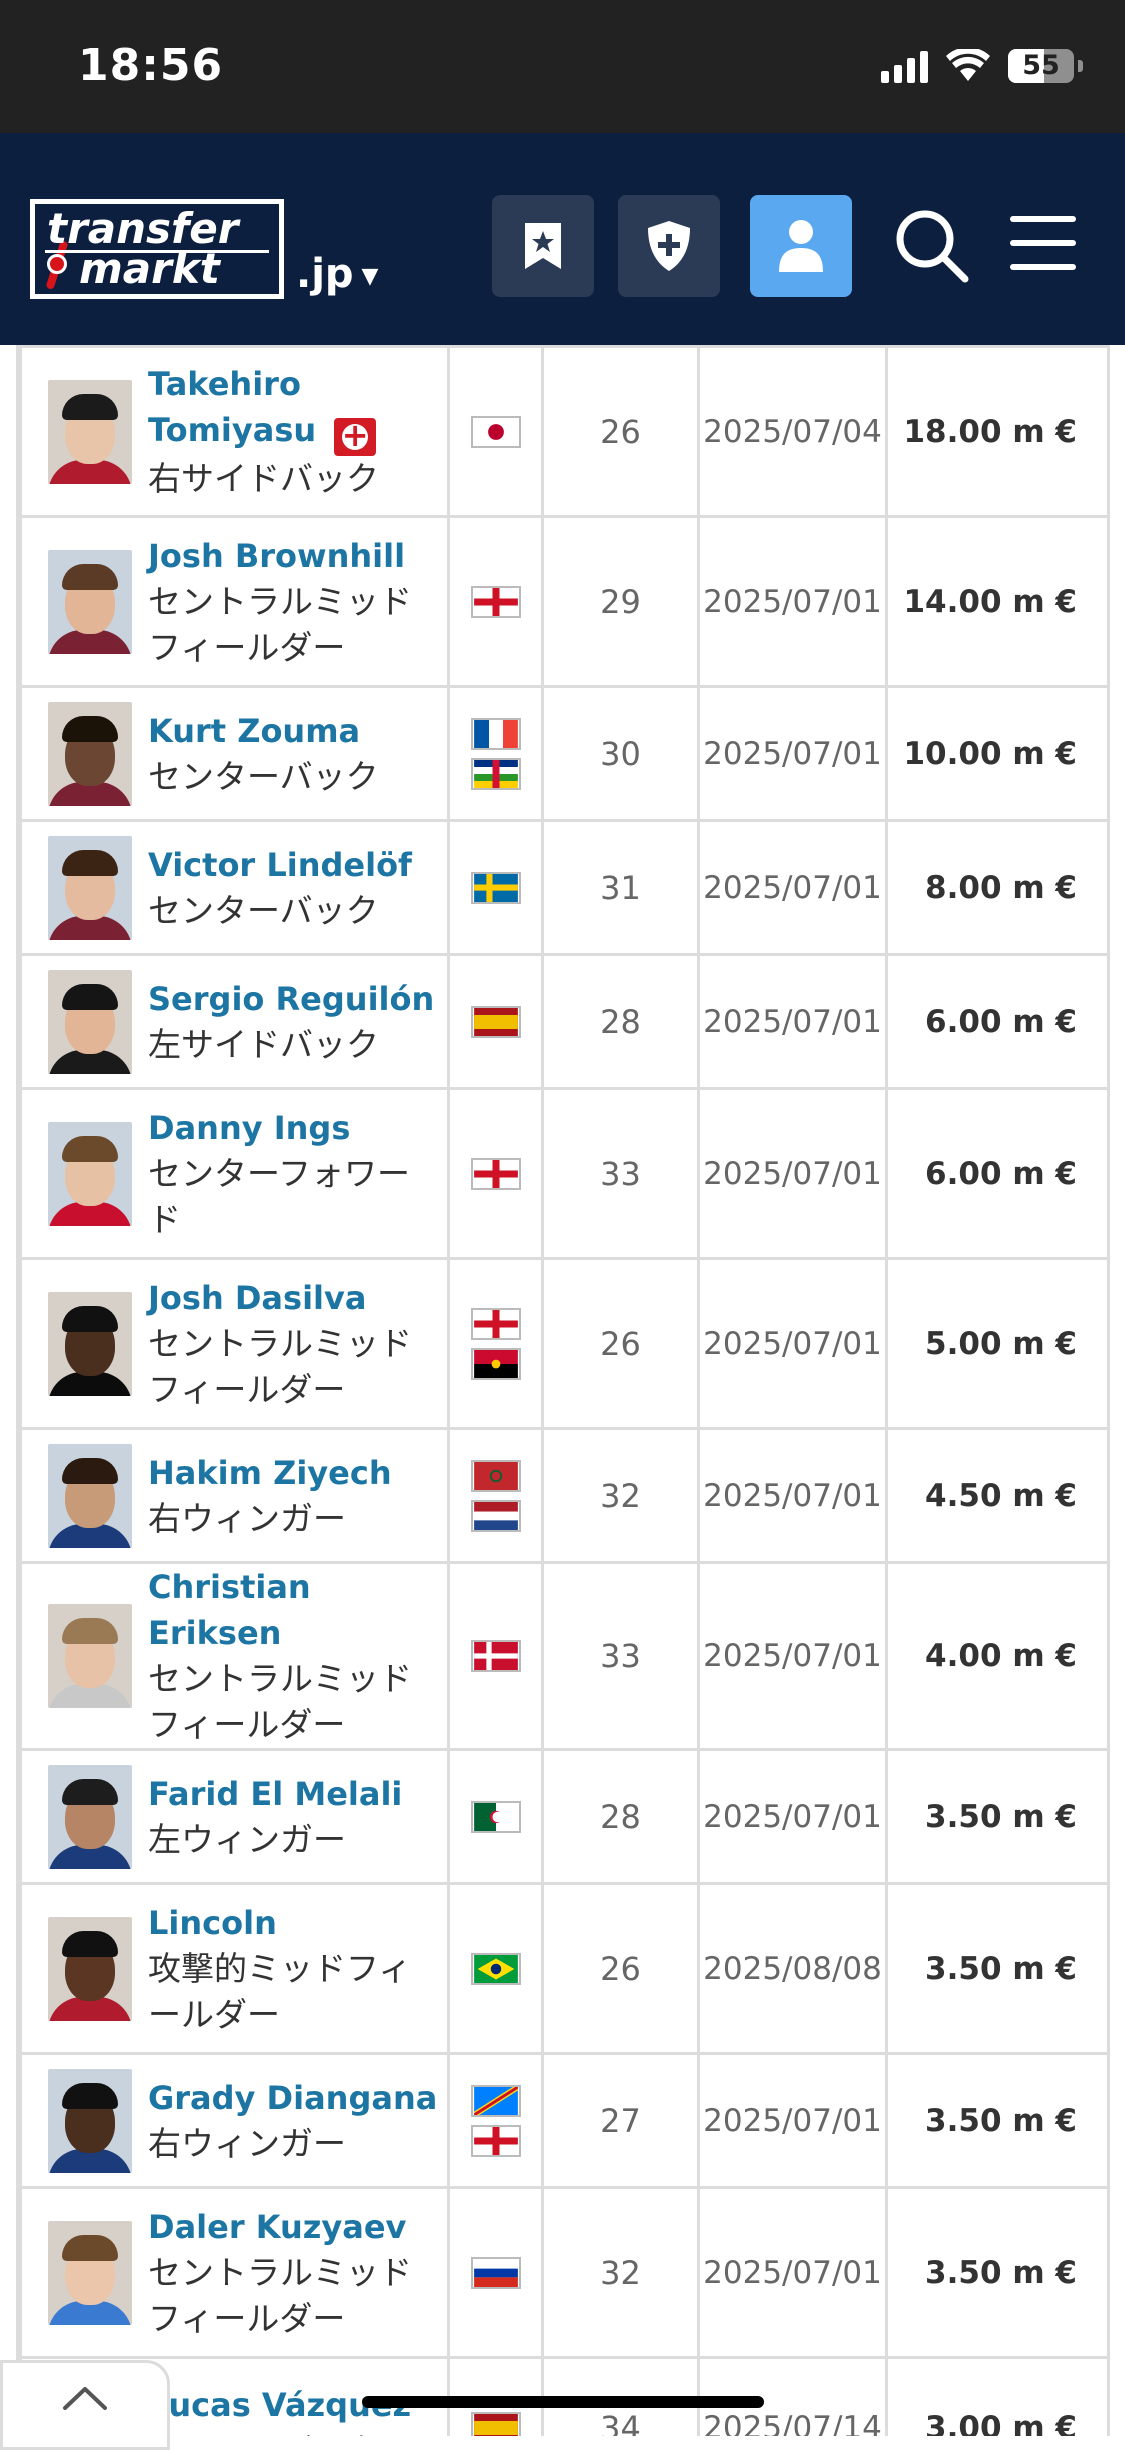  I want to click on transfermarkt-logo: transfer markt, so click(157, 249).